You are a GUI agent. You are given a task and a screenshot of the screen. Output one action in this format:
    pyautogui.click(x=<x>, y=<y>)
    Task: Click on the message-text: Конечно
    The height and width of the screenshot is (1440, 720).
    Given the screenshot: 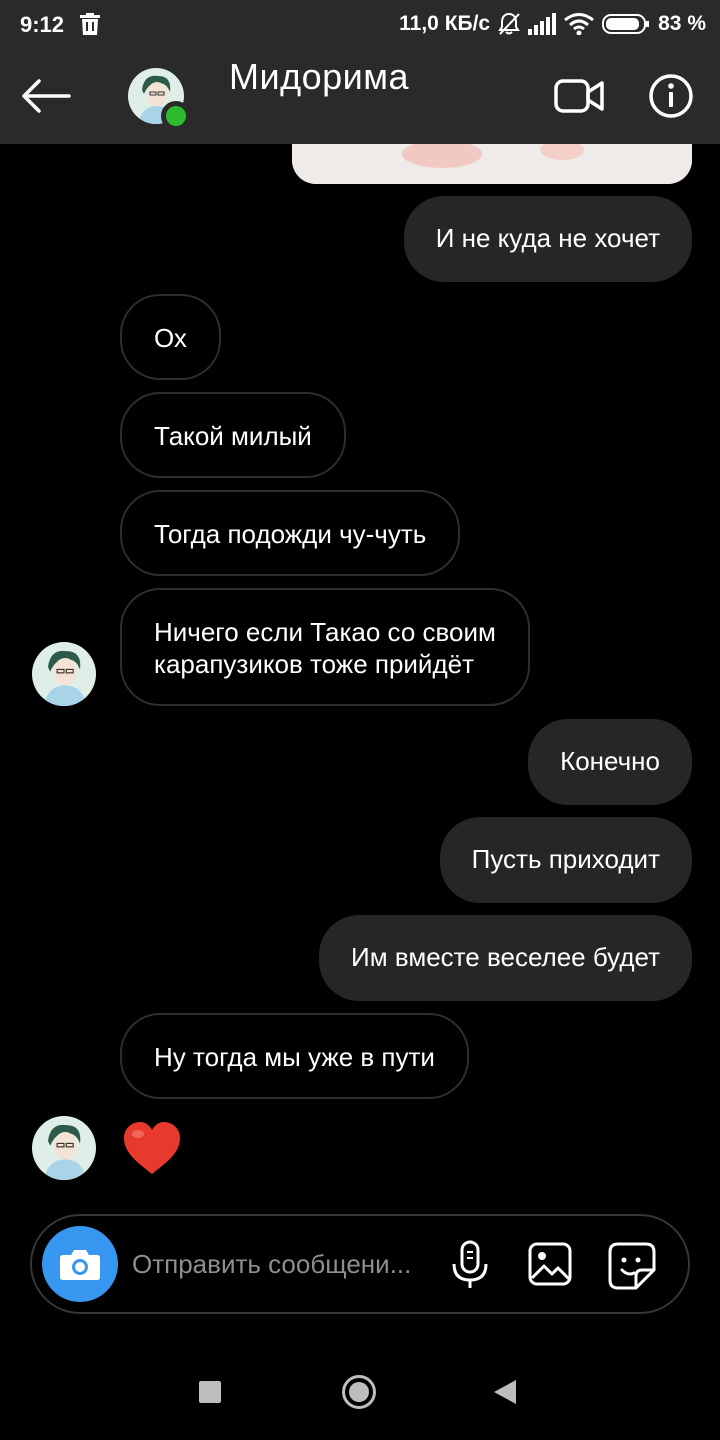 What is the action you would take?
    pyautogui.click(x=610, y=761)
    